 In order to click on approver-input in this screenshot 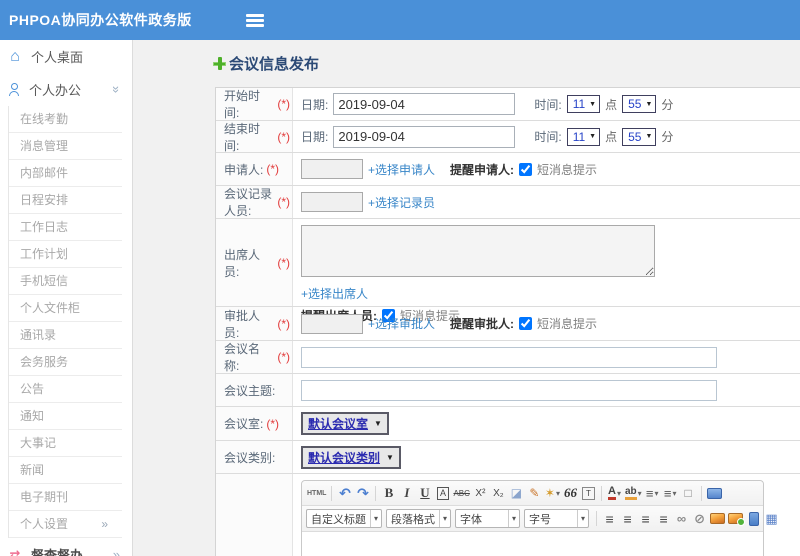, I will do `click(332, 323)`.